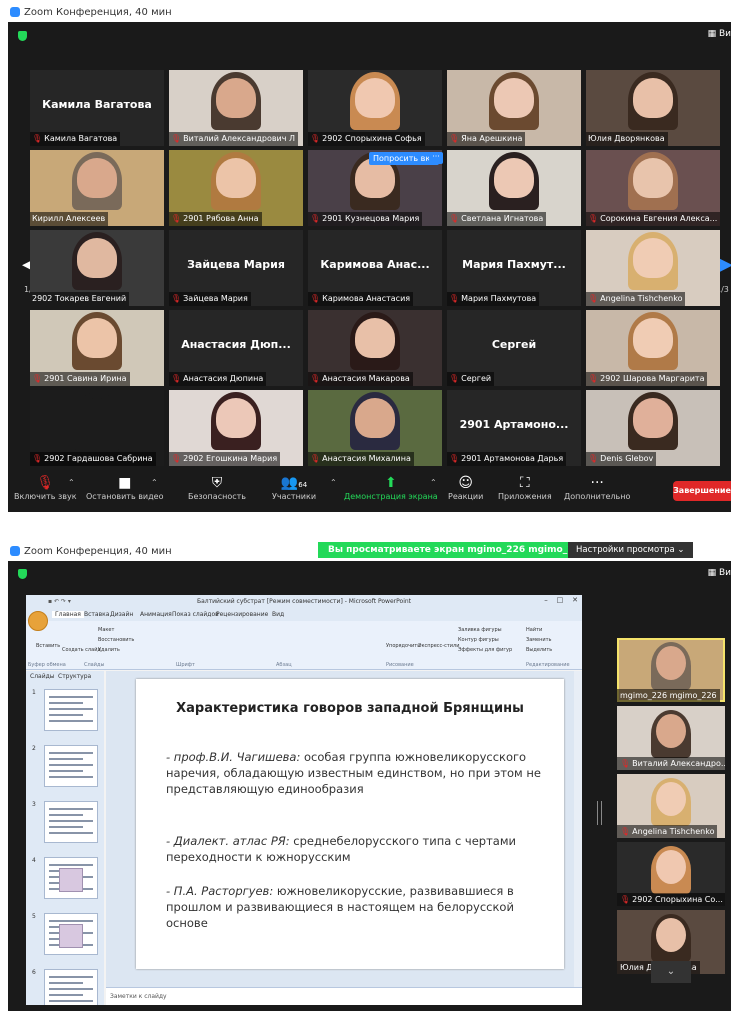 The image size is (731, 1014). What do you see at coordinates (653, 348) in the screenshot?
I see `participant-tile: 🎙 2902 Шарова Маргарита` at bounding box center [653, 348].